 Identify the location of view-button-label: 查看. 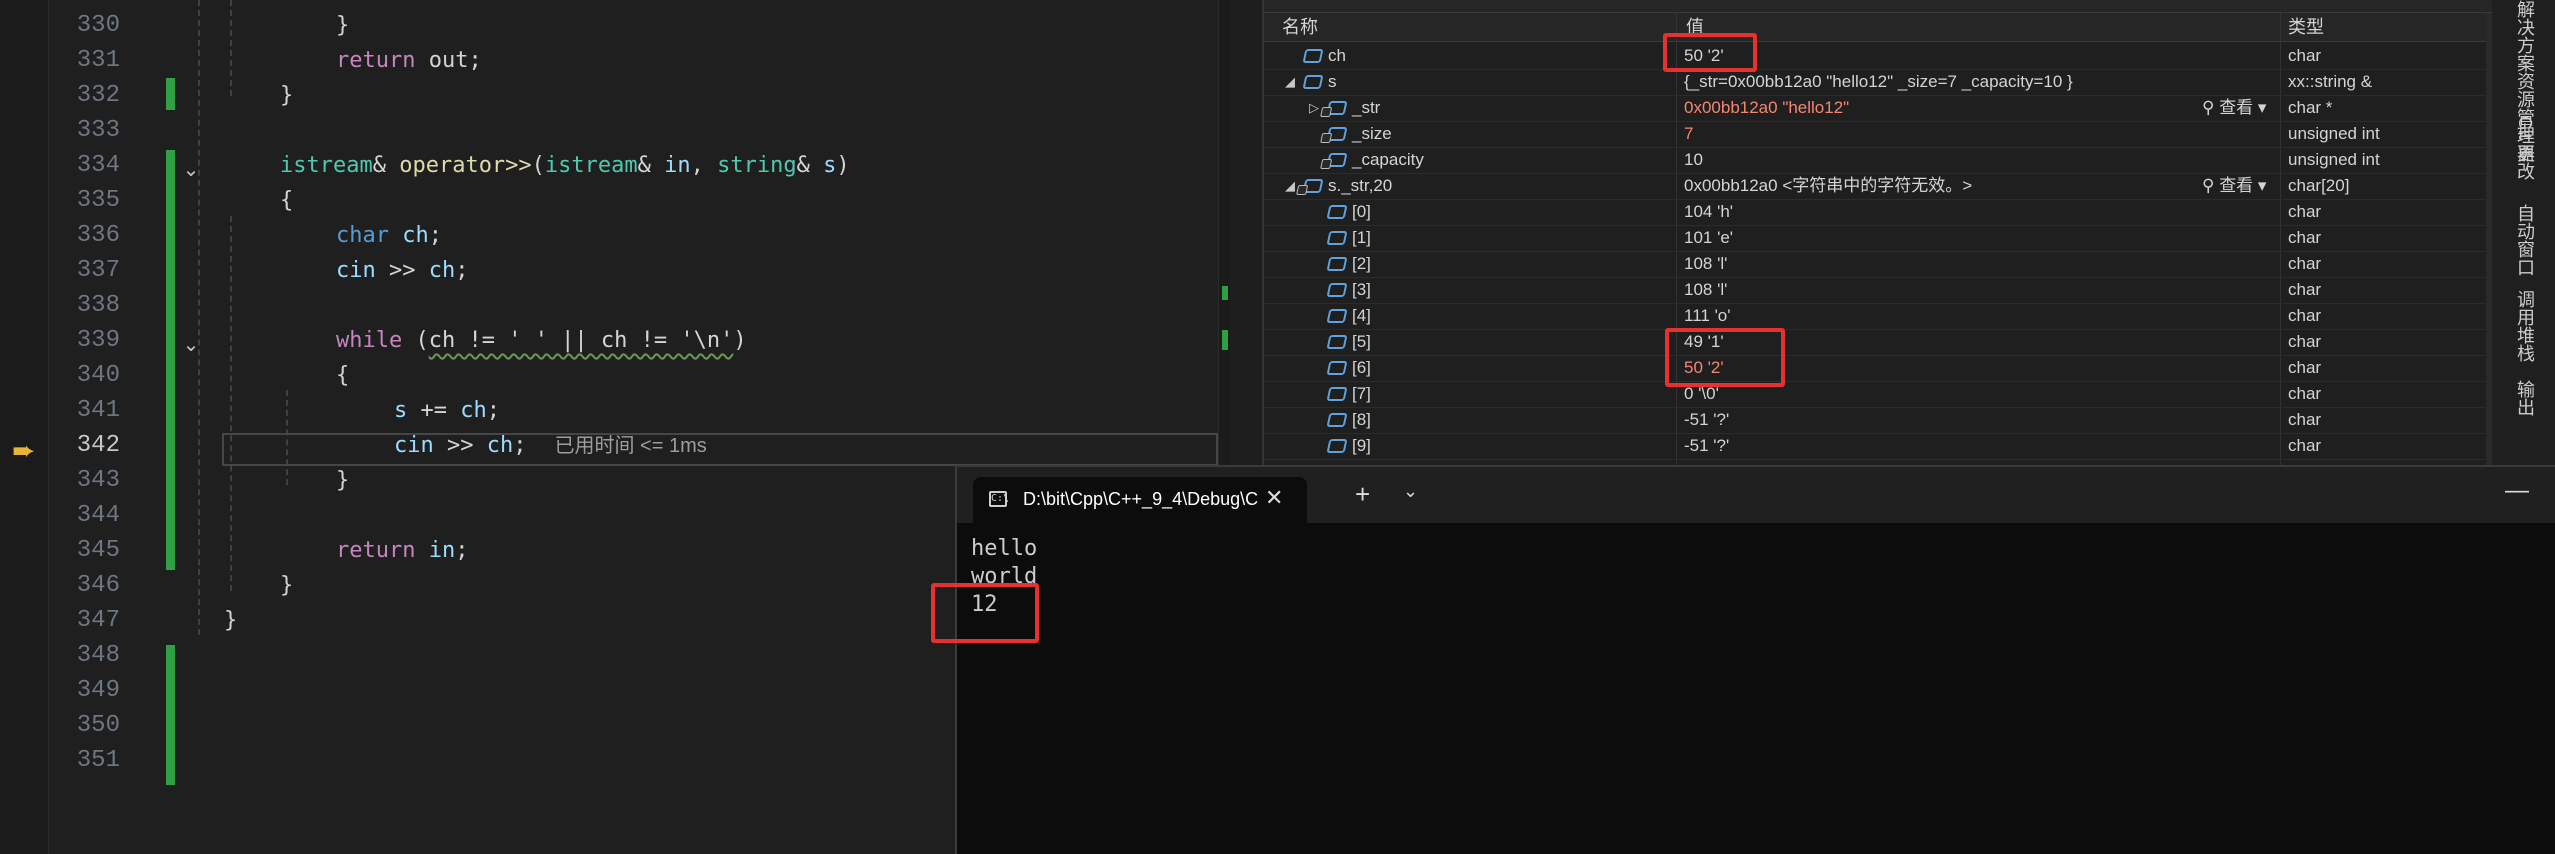
(2236, 185).